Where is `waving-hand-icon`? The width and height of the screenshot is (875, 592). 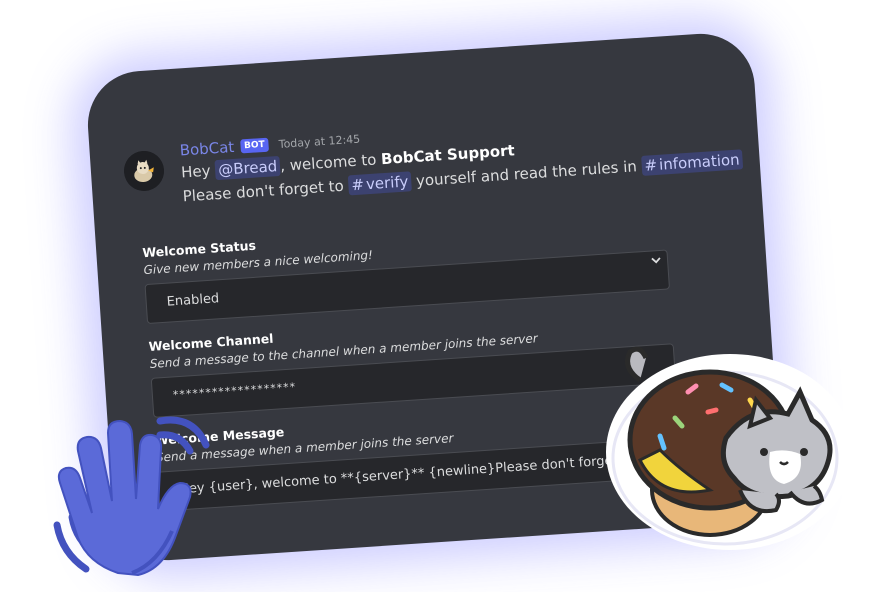
waving-hand-icon is located at coordinates (131, 496).